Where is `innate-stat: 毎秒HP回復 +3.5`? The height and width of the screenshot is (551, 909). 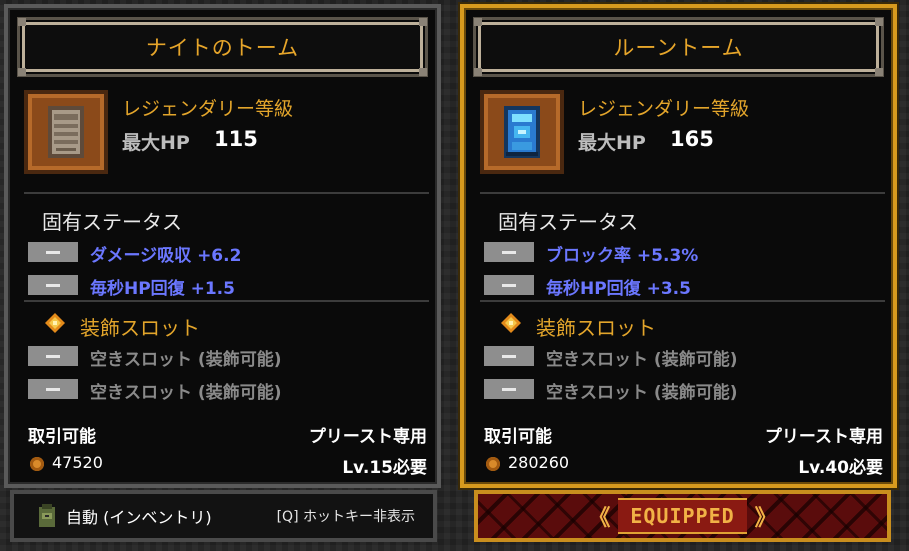 innate-stat: 毎秒HP回復 +3.5 is located at coordinates (618, 289).